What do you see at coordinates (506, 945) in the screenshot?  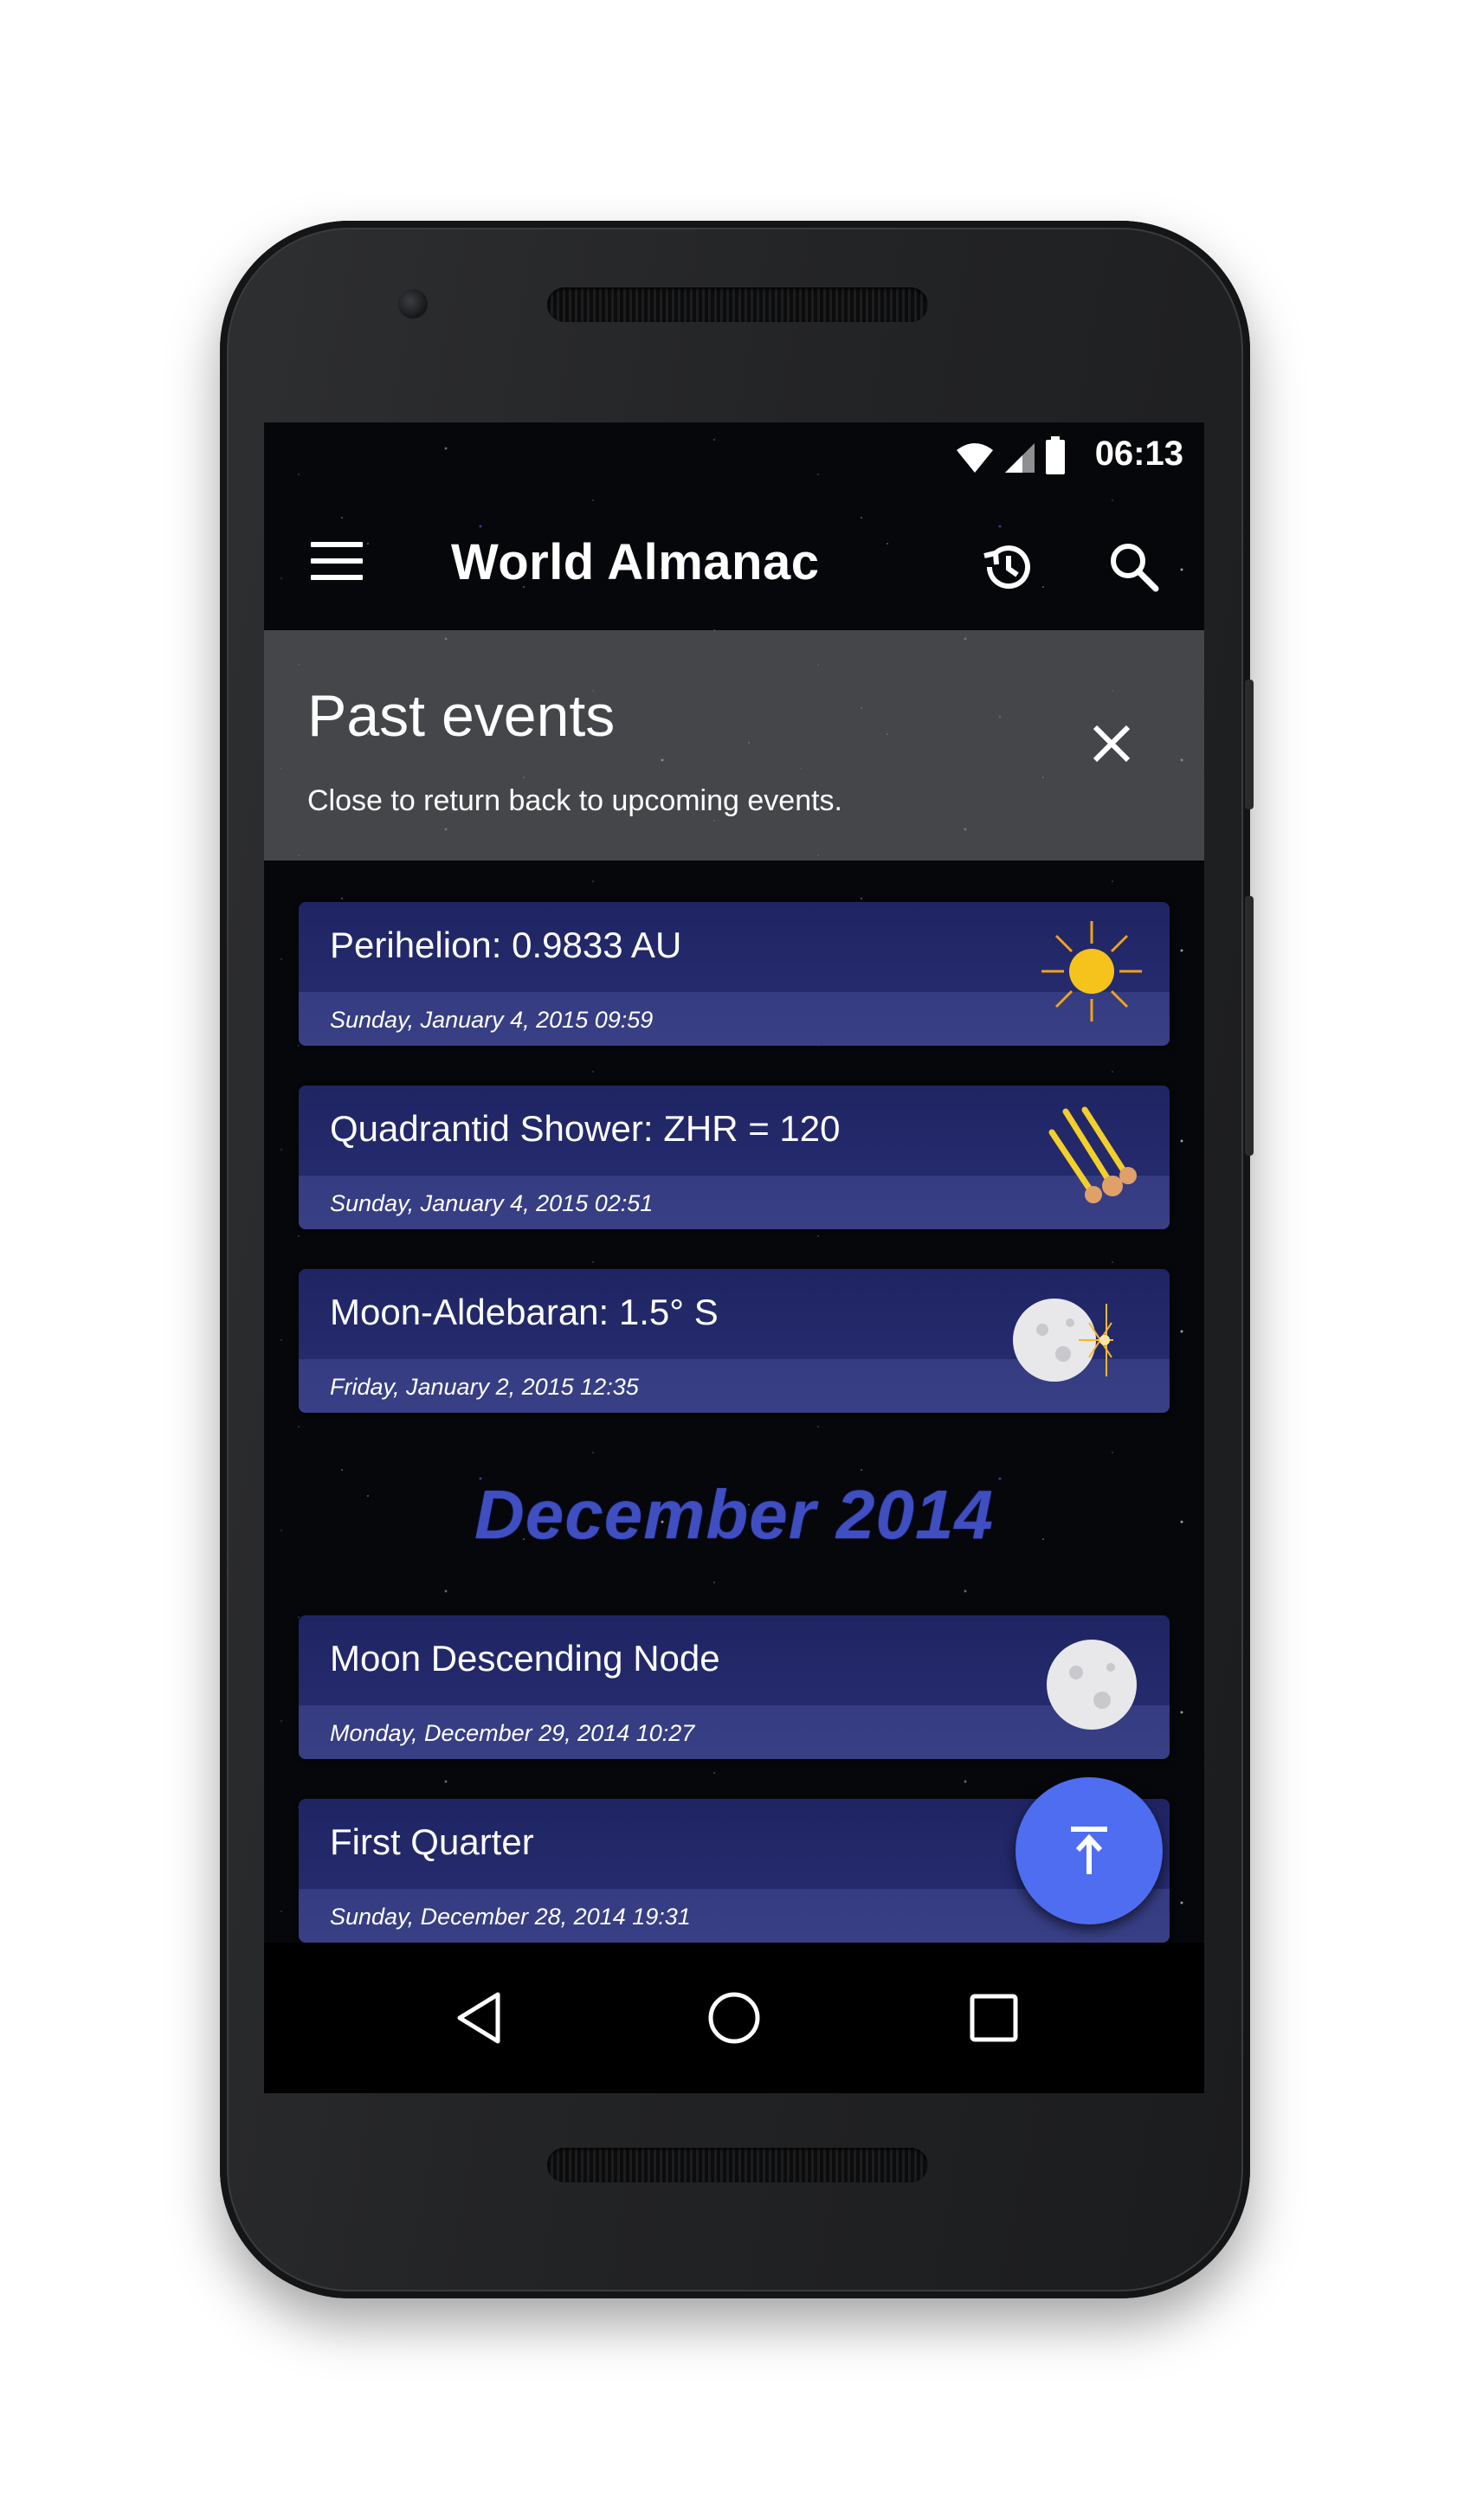 I see `event-title: Perihelion: 0.9833 AU` at bounding box center [506, 945].